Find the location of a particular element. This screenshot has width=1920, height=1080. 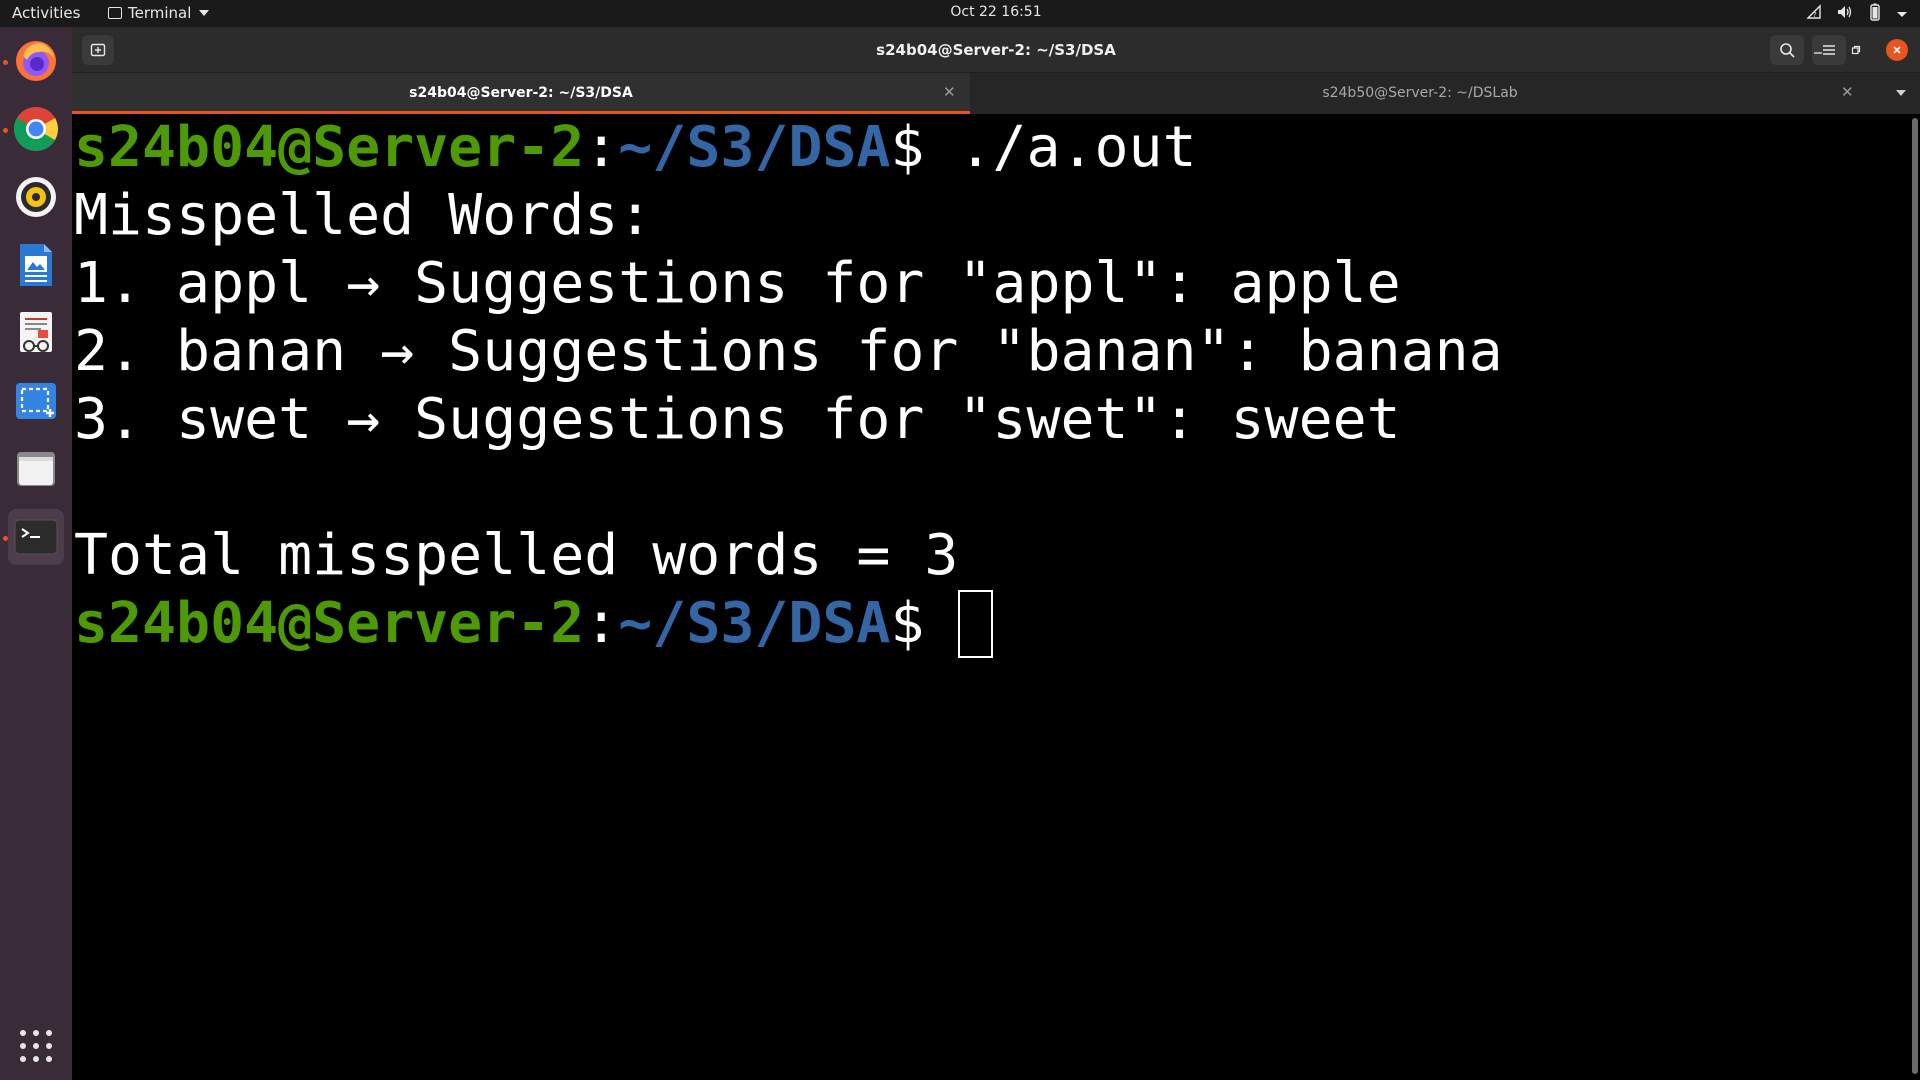

search-button is located at coordinates (1787, 50).